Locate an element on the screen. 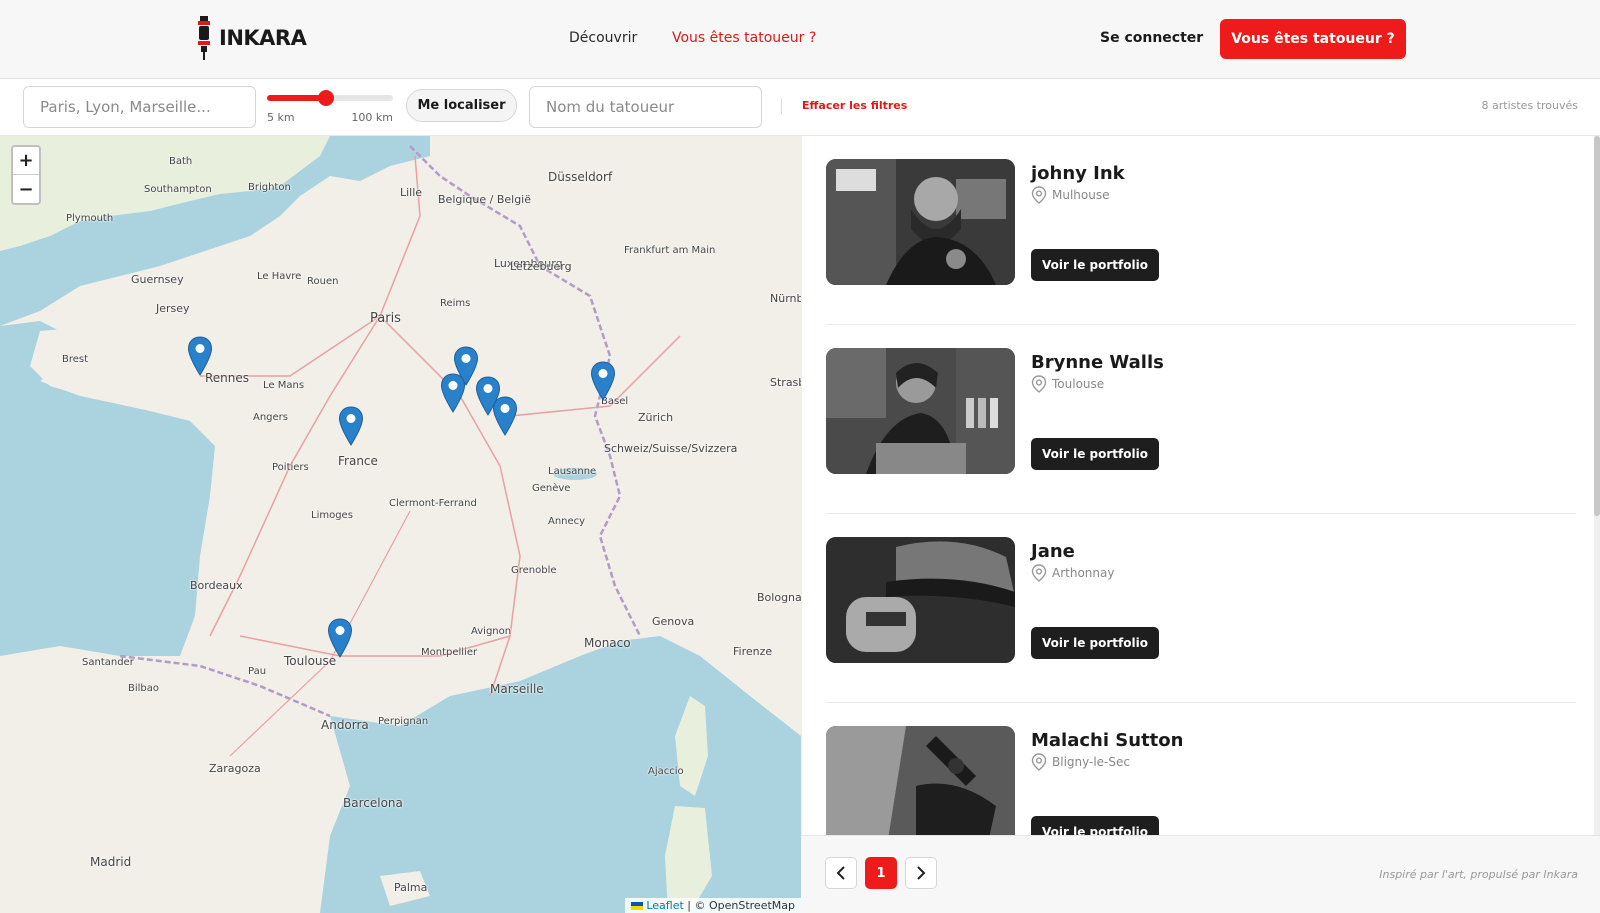  tattooist-name-input is located at coordinates (645, 107).